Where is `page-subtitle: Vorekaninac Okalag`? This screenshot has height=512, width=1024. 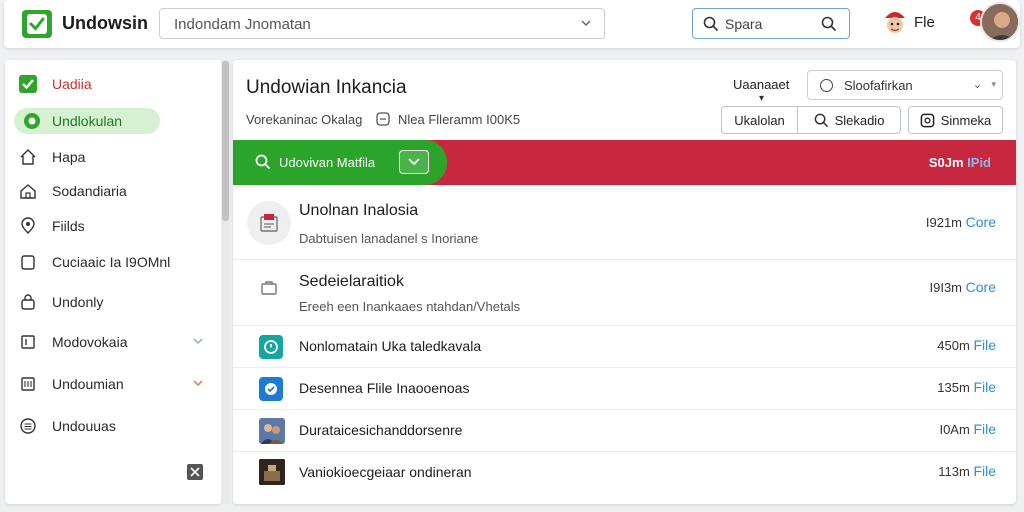 page-subtitle: Vorekaninac Okalag is located at coordinates (304, 119).